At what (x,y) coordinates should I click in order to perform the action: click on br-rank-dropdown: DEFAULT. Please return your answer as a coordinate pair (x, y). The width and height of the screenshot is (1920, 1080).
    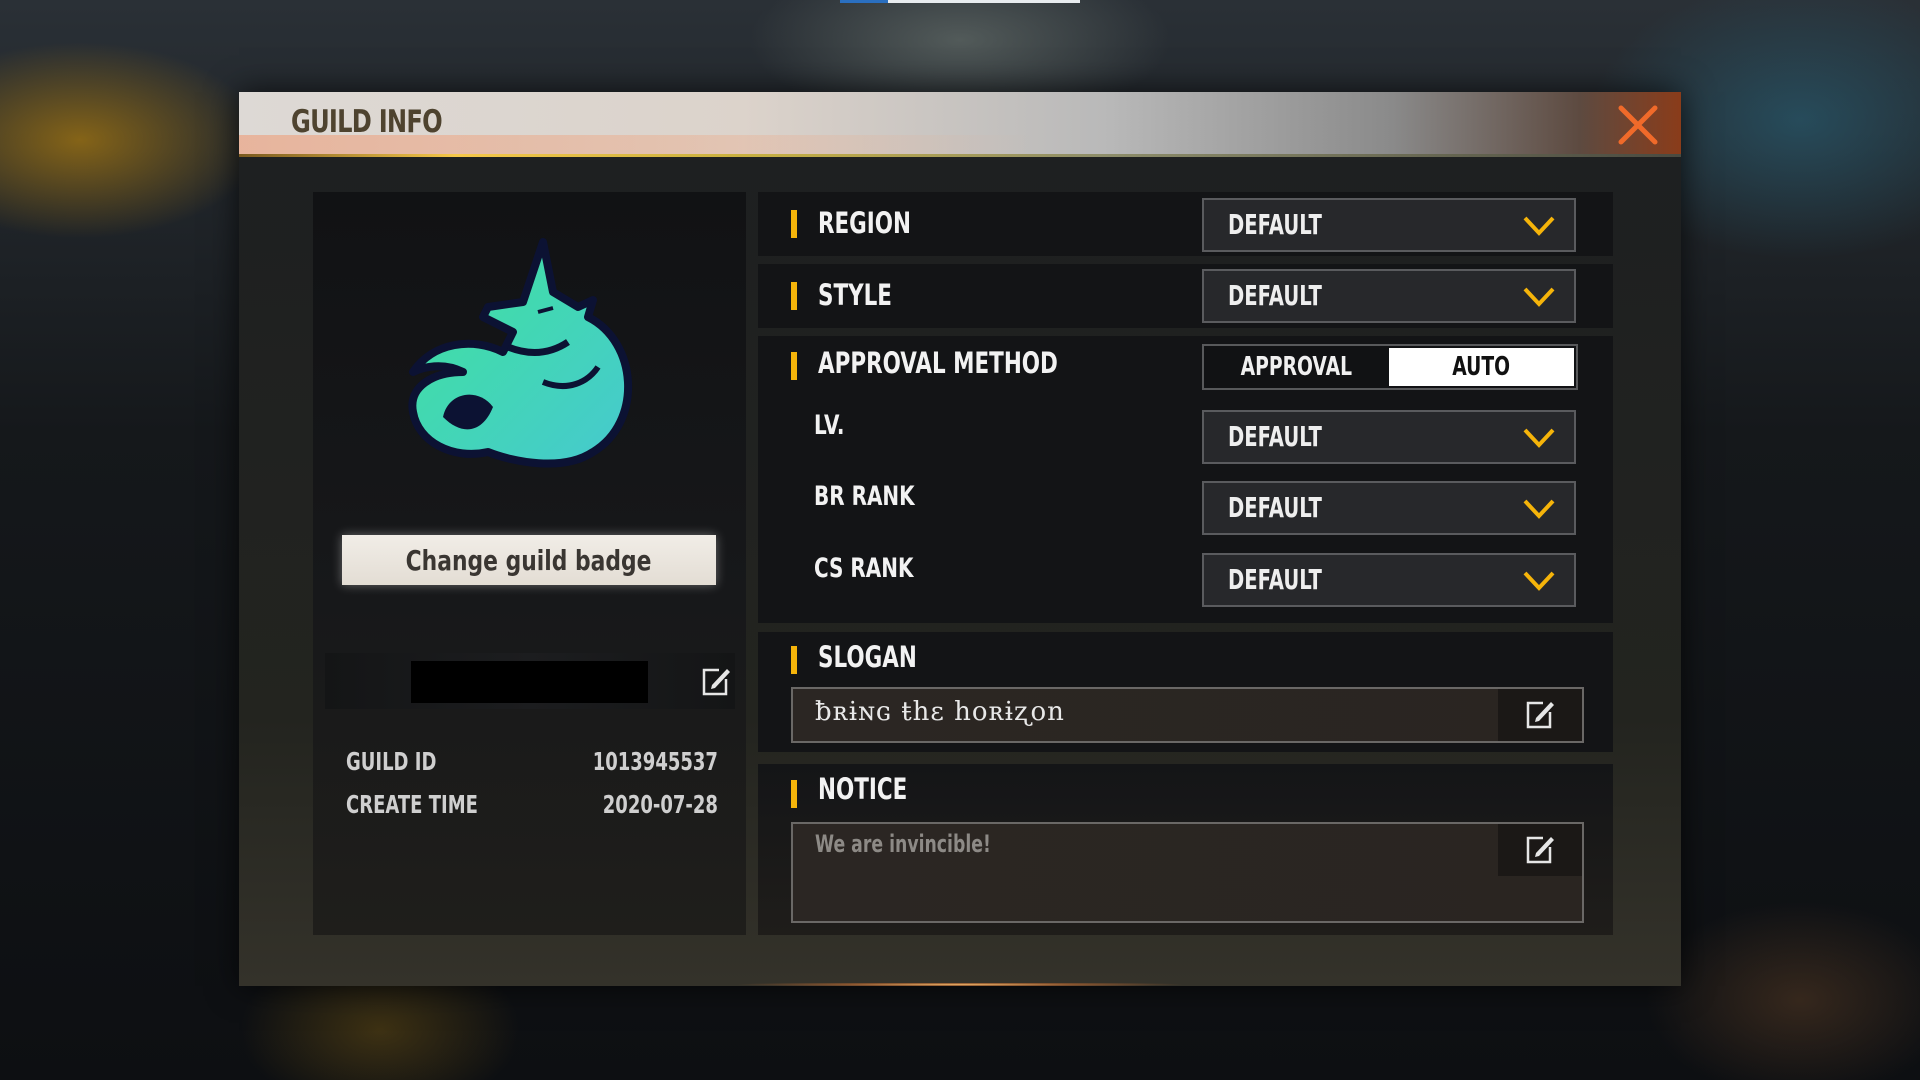
    Looking at the image, I should click on (1389, 508).